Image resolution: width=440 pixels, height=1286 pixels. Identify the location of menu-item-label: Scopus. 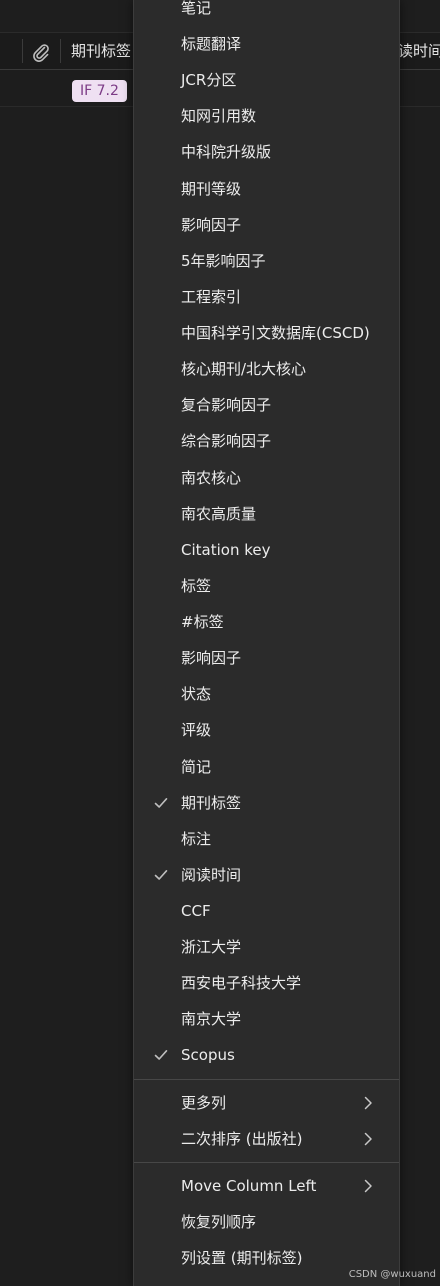
(208, 1055).